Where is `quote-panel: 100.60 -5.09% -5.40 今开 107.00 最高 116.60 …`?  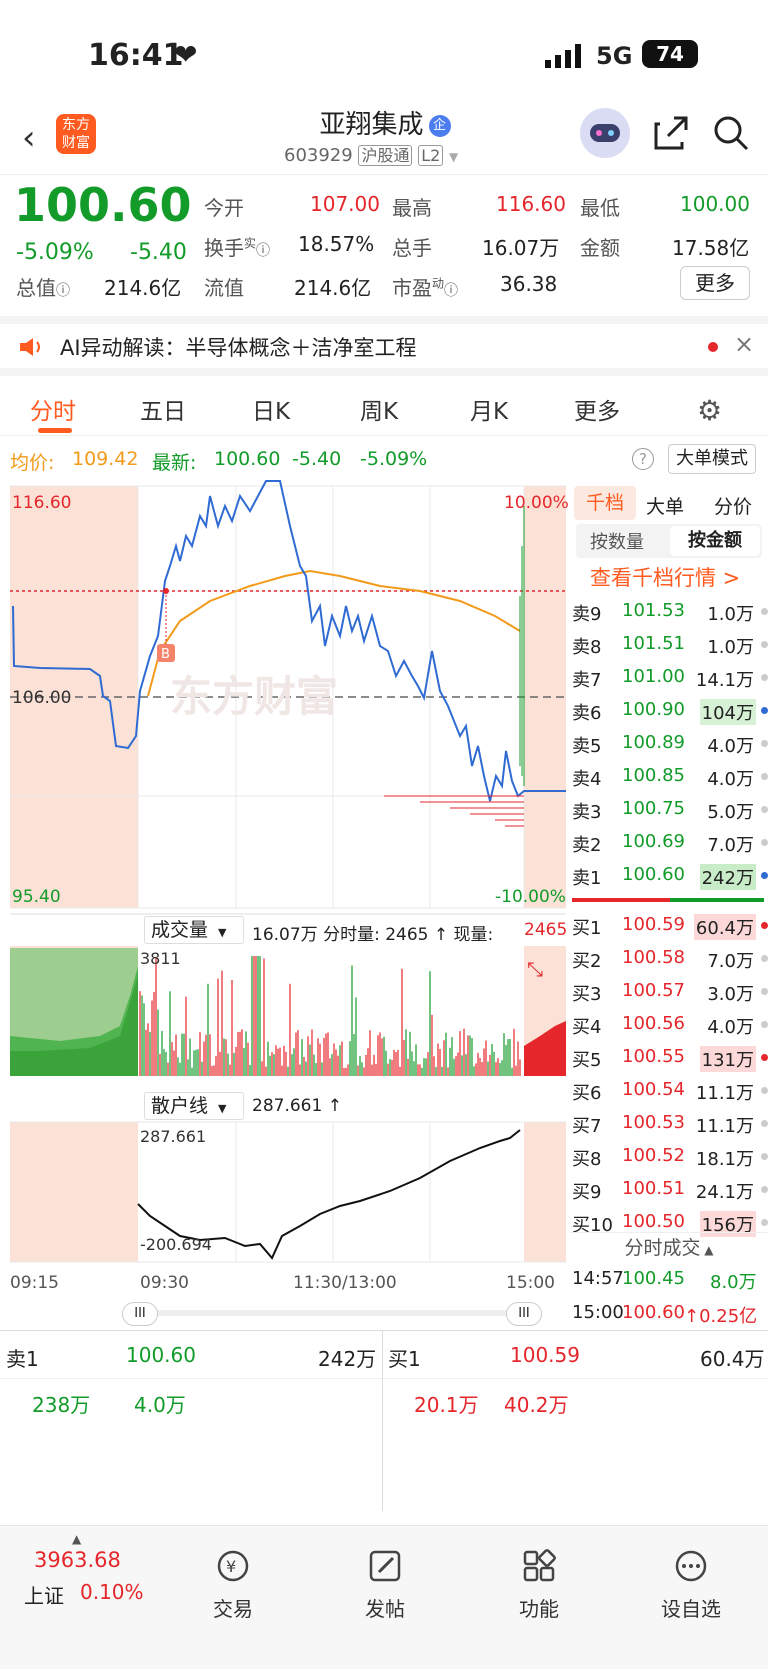
quote-panel: 100.60 -5.09% -5.40 今开 107.00 最高 116.60 … is located at coordinates (384, 246).